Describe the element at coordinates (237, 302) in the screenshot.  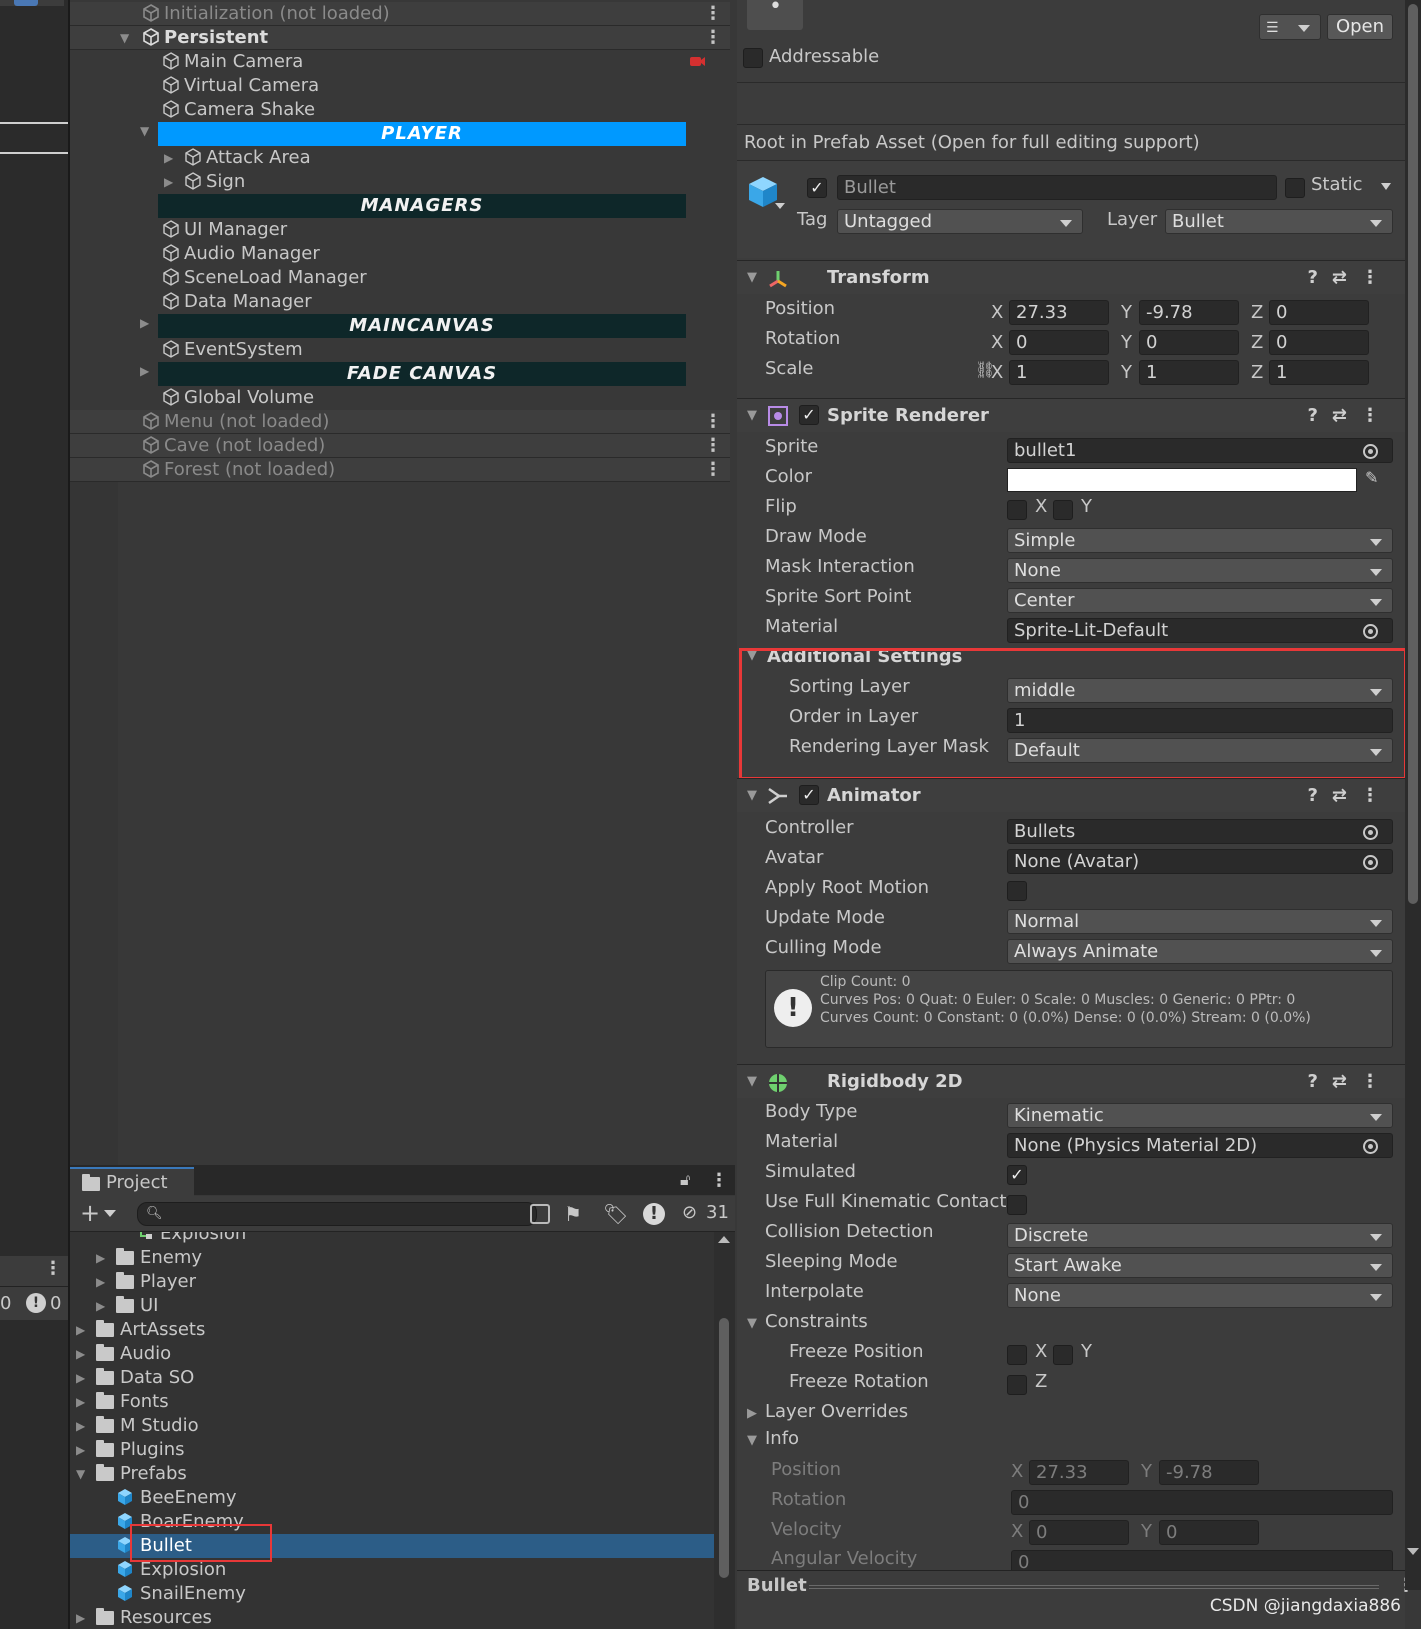
I see `hierarchy-manager-item: Data Manager` at that location.